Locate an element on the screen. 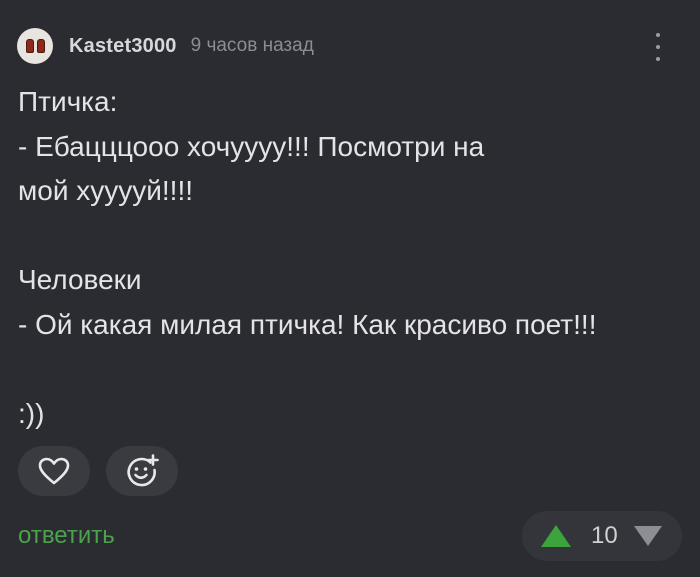 The width and height of the screenshot is (700, 577). vote-score: 10 is located at coordinates (604, 535).